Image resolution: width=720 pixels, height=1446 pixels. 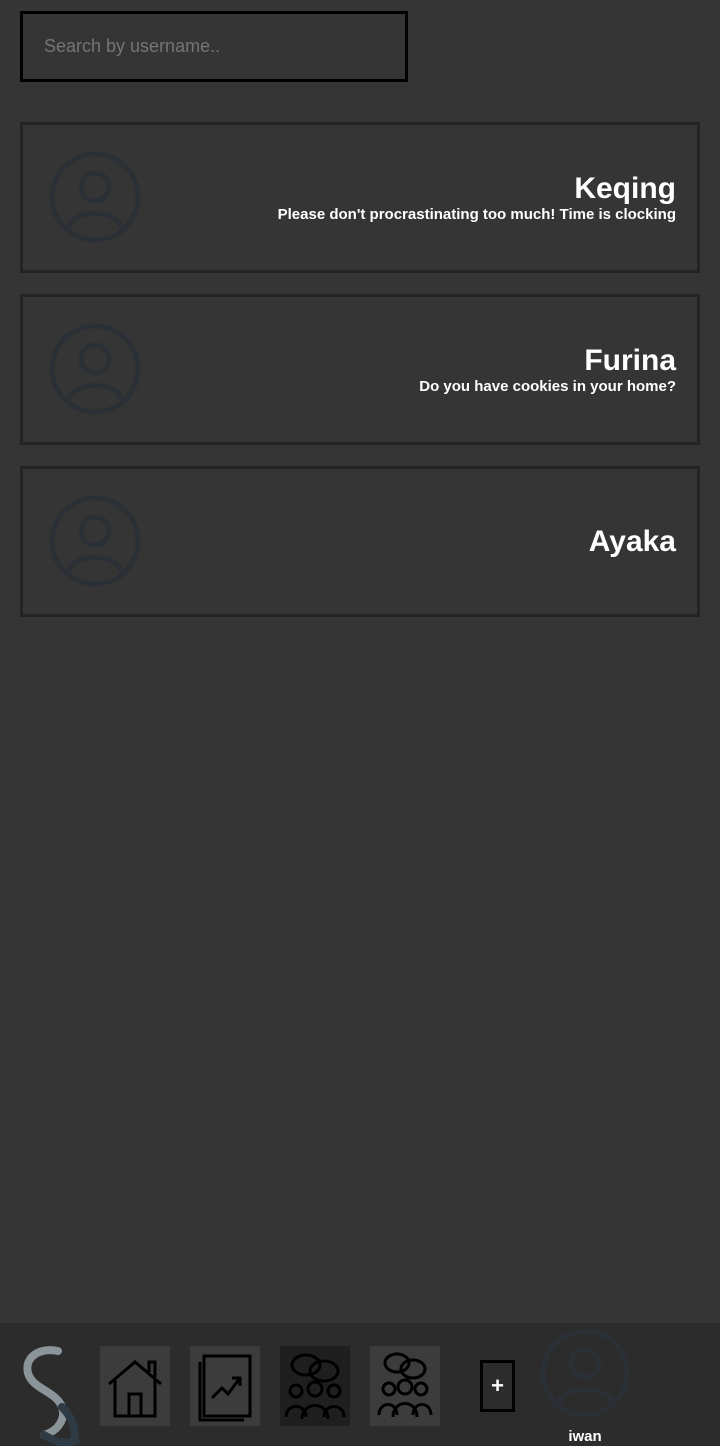 What do you see at coordinates (625, 188) in the screenshot?
I see `chat-item-name: Keqing` at bounding box center [625, 188].